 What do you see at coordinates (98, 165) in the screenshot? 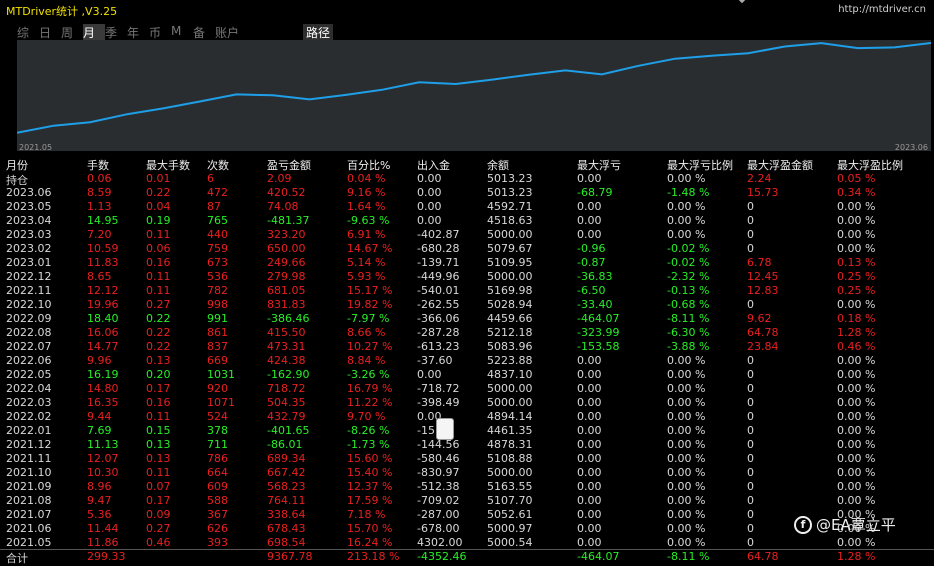
I see `column-header: 手数` at bounding box center [98, 165].